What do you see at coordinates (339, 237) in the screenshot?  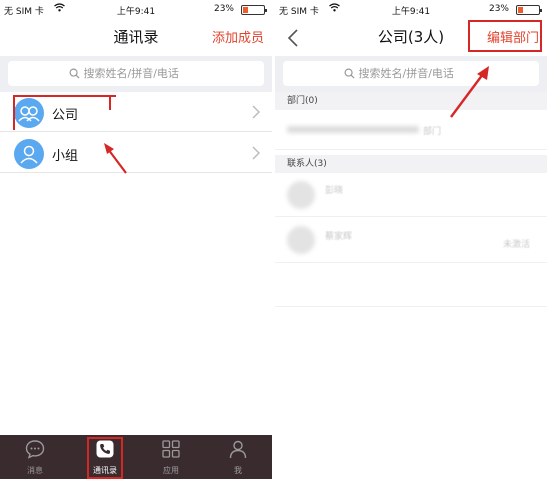 I see `contact-name: 蔡家辉` at bounding box center [339, 237].